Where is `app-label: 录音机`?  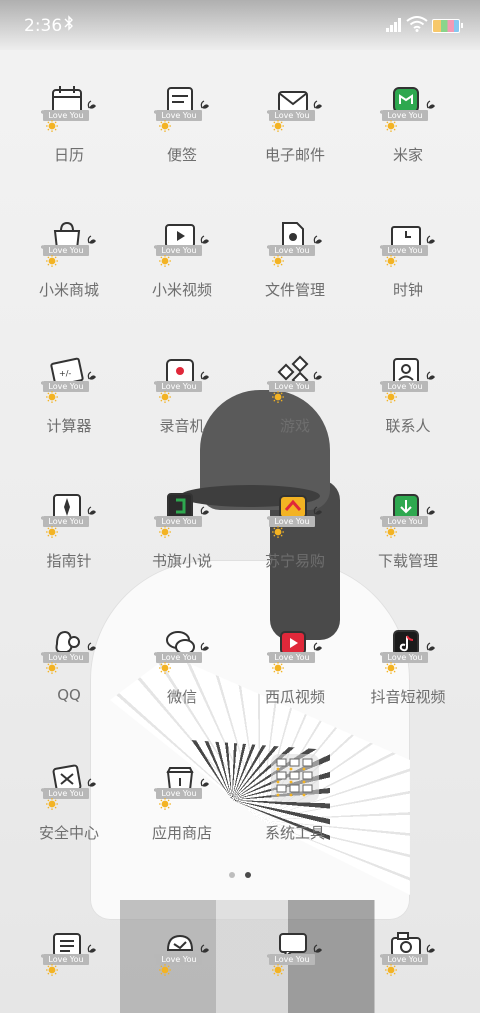
app-label: 录音机 is located at coordinates (182, 426).